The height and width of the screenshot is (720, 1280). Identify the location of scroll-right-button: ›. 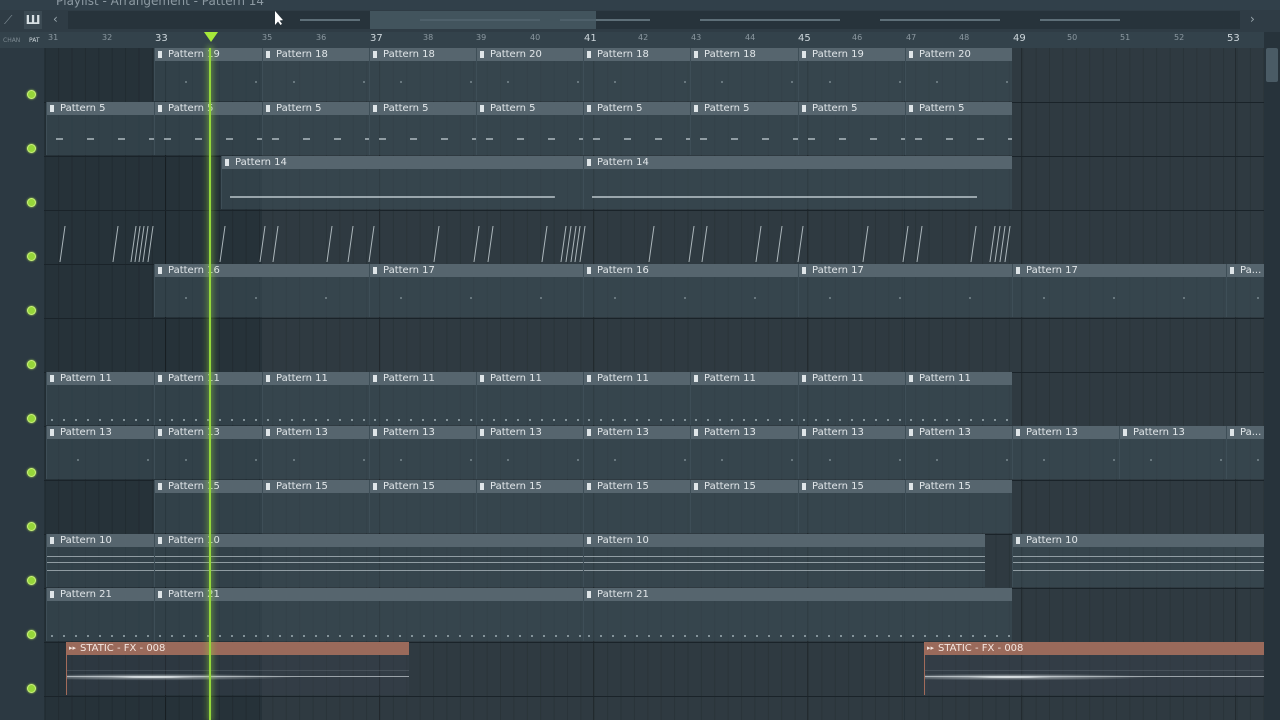
(1252, 19).